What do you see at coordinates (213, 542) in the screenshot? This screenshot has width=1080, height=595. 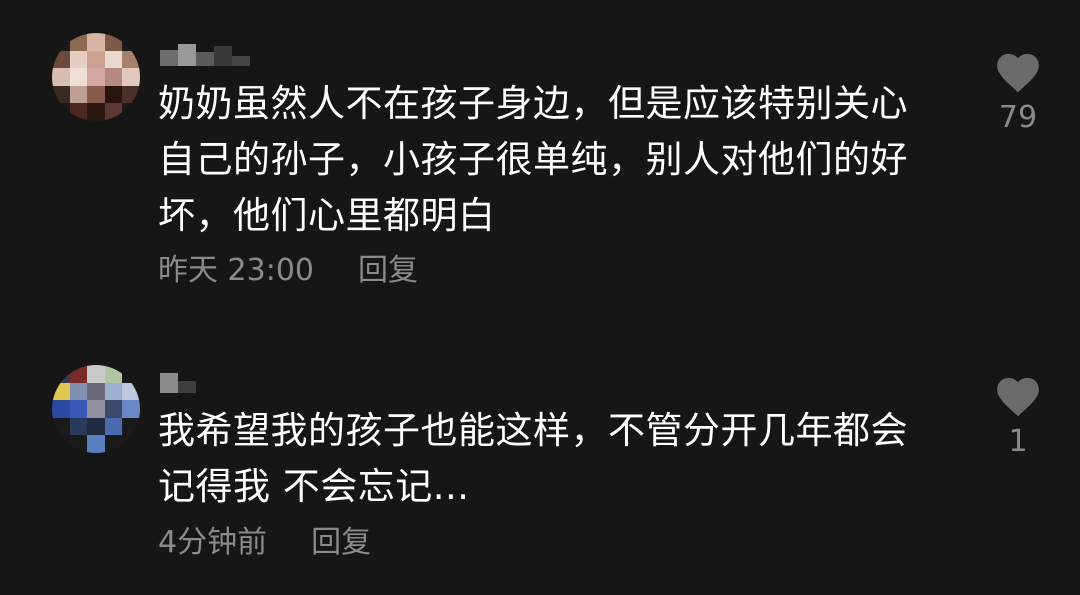 I see `comment-time: 4分钟前` at bounding box center [213, 542].